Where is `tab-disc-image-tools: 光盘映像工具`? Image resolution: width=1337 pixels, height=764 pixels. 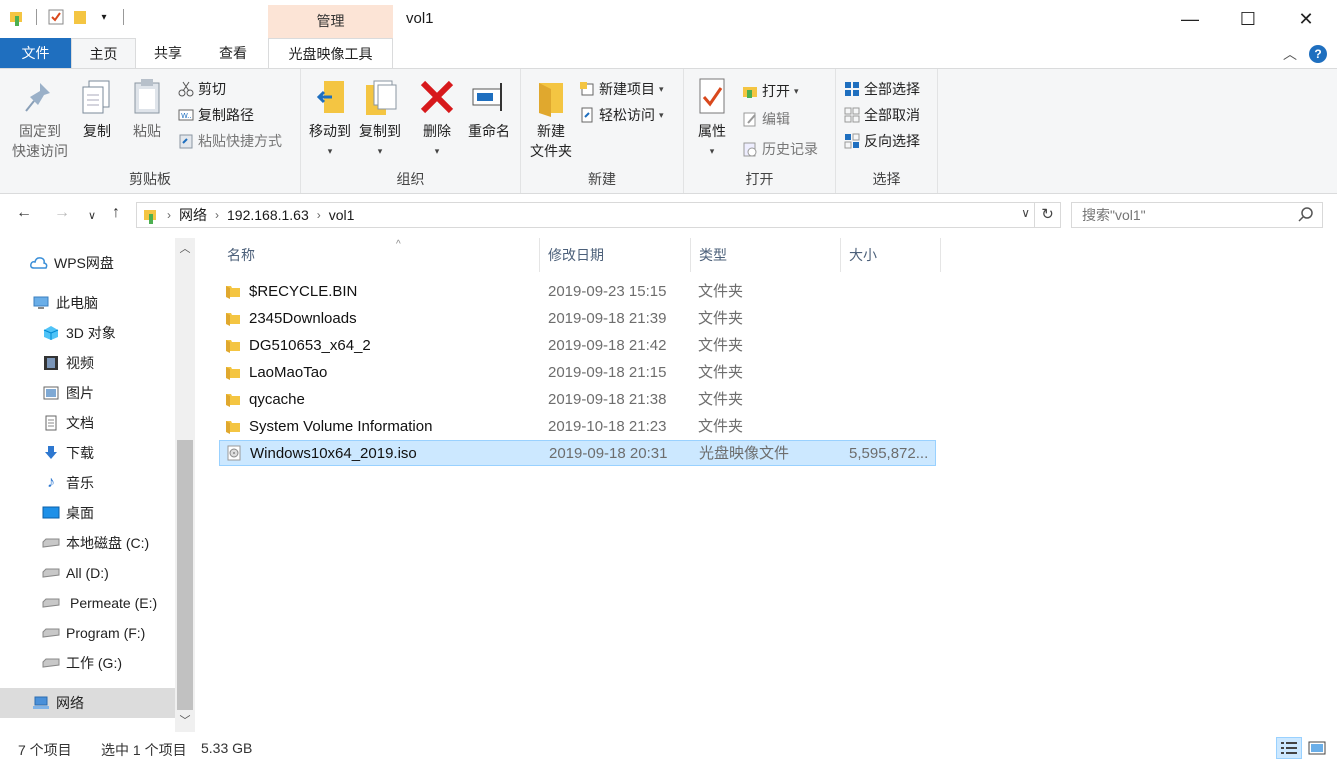
tab-disc-image-tools: 光盘映像工具 is located at coordinates (330, 53).